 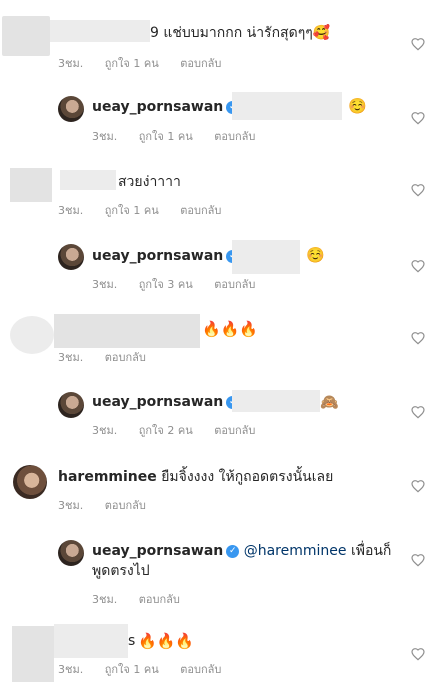 What do you see at coordinates (121, 571) in the screenshot?
I see `comment-text-continued: พูดตรงไป` at bounding box center [121, 571].